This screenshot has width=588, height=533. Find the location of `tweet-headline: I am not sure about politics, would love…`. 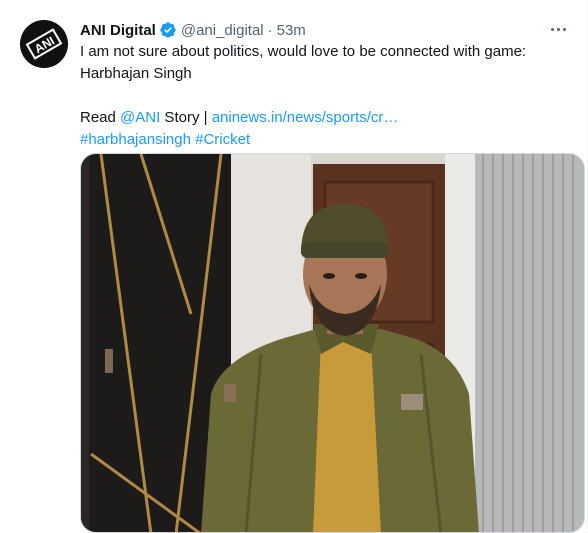

tweet-headline: I am not sure about politics, would love… is located at coordinates (303, 62).